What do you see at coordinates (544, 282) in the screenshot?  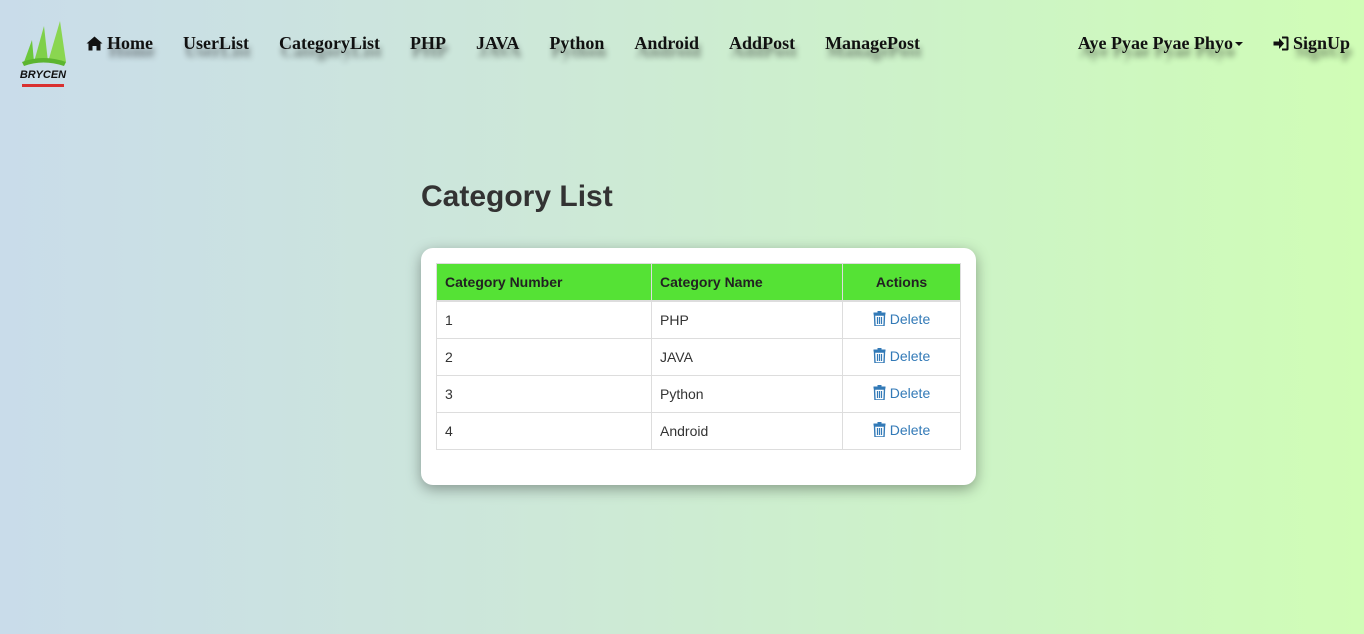 I see `header-category-number: Category Number` at bounding box center [544, 282].